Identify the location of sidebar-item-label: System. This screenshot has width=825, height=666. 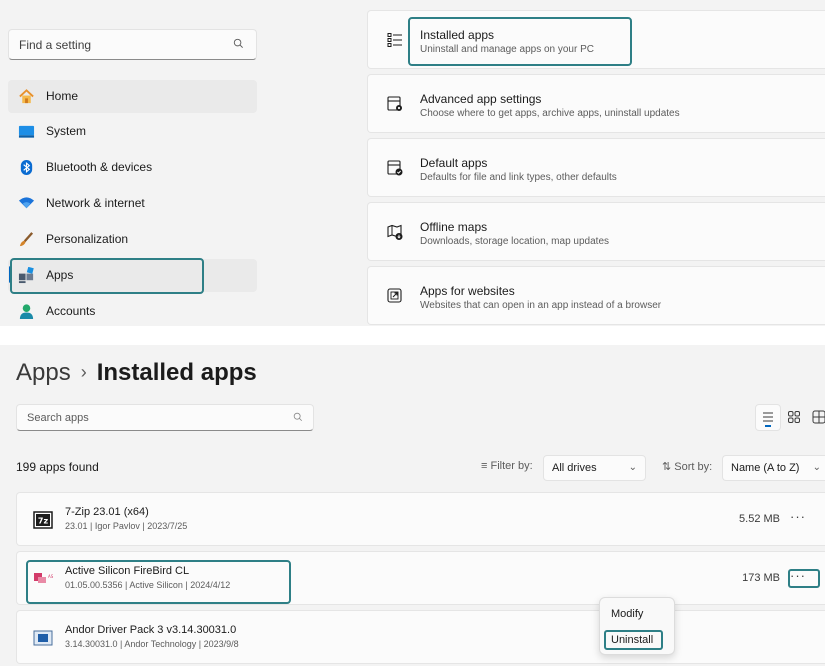
(66, 131).